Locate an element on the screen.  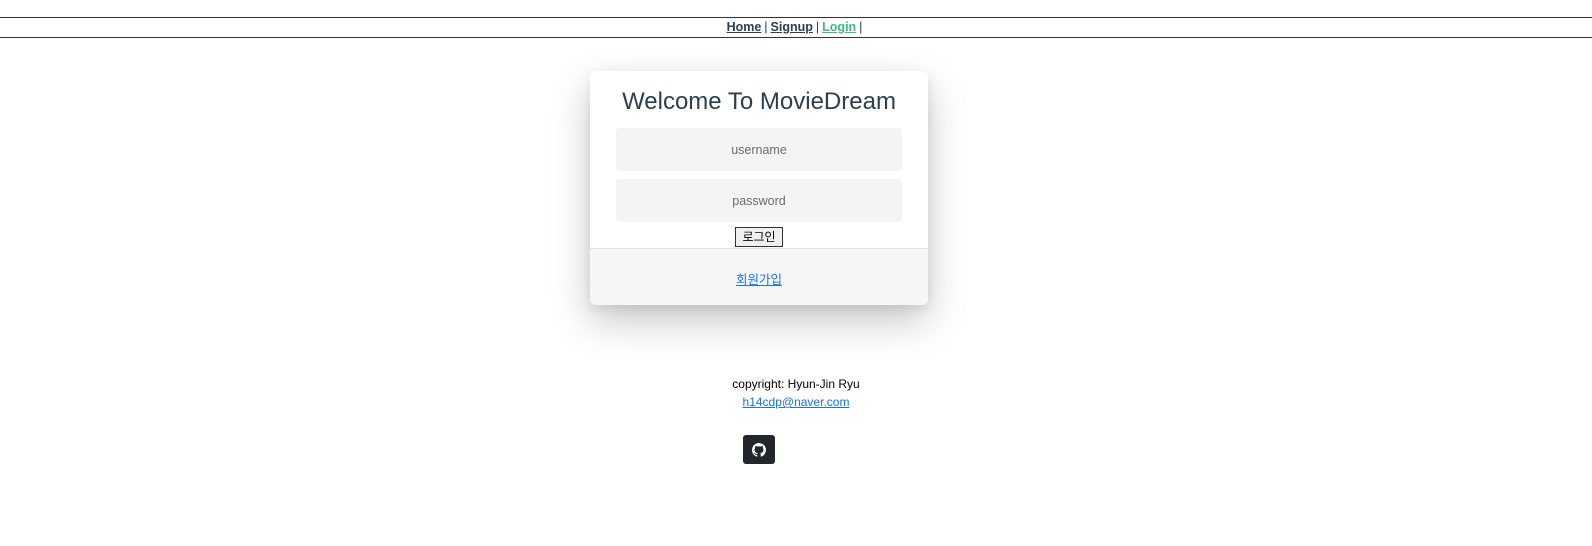
login-card: Welcome To MovieDream 로그인 회원가입 is located at coordinates (759, 188).